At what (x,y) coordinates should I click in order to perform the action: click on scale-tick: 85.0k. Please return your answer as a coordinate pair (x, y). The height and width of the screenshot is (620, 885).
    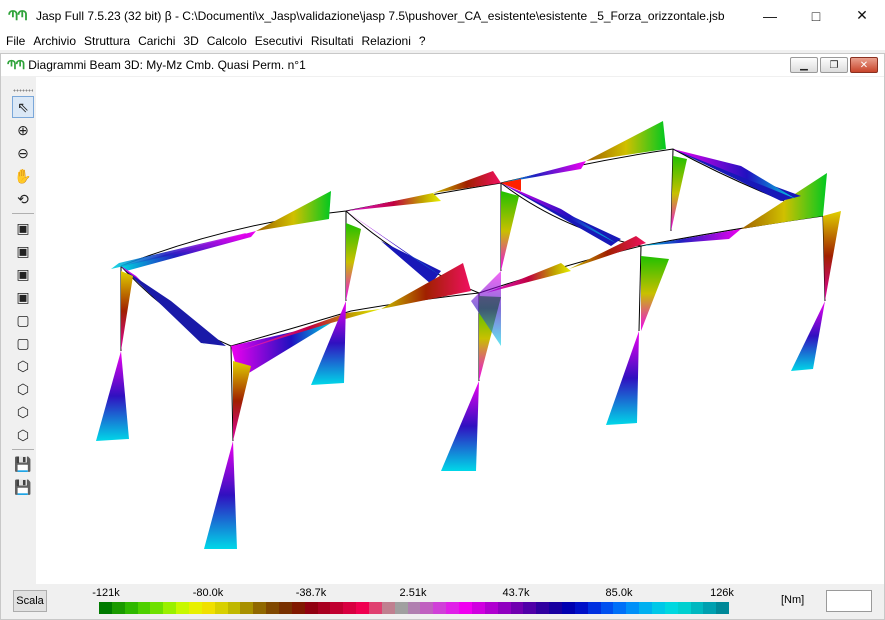
    Looking at the image, I should click on (619, 593).